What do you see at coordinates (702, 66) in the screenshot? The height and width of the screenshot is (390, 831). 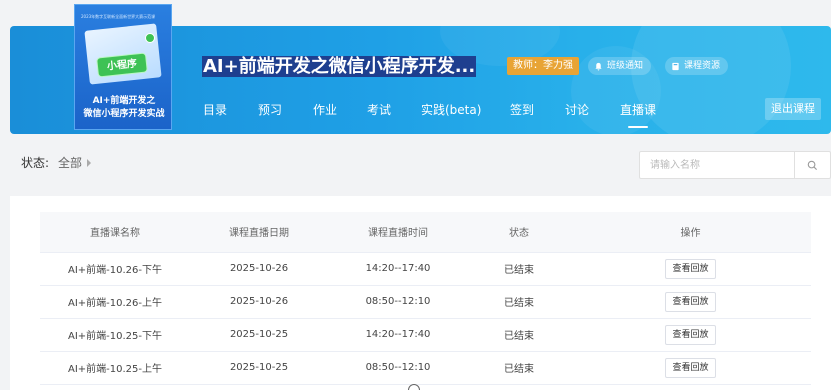 I see `course-resource-label: 课程资源` at bounding box center [702, 66].